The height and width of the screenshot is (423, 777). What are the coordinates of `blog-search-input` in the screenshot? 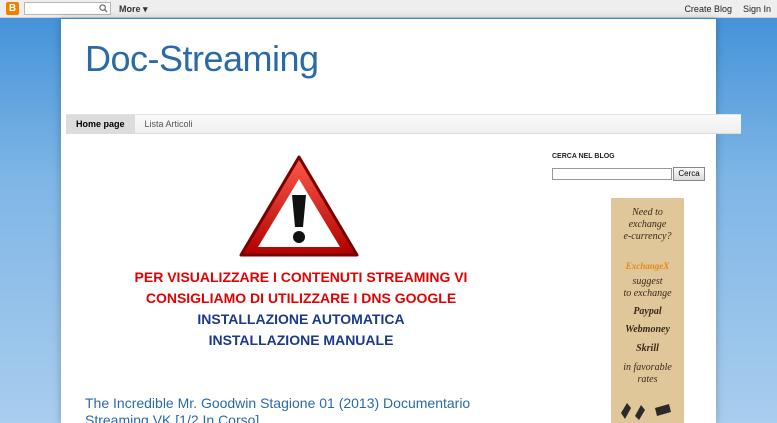 It's located at (612, 174).